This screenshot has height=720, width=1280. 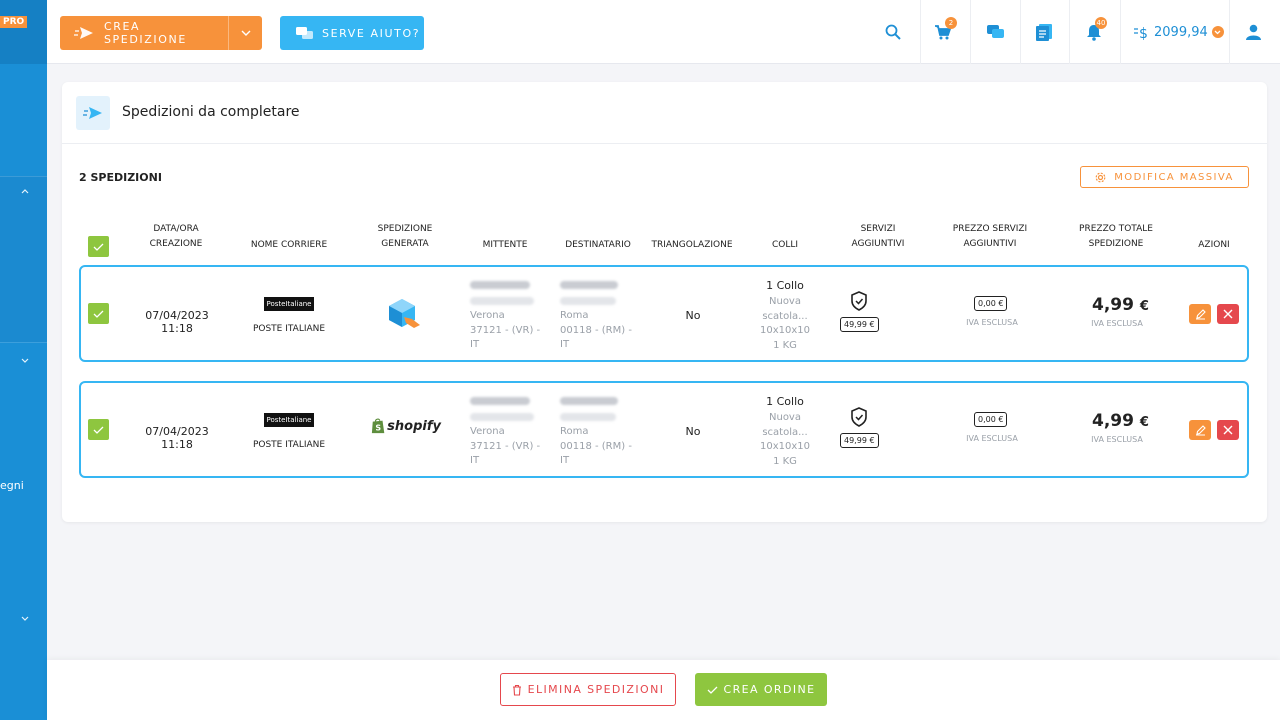 I want to click on column-header-services: SERVIZI AGGIUNTIVI, so click(x=878, y=237).